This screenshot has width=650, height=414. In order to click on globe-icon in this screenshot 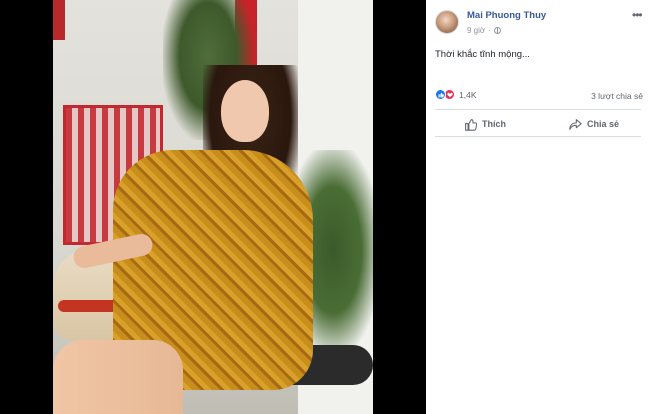, I will do `click(497, 30)`.